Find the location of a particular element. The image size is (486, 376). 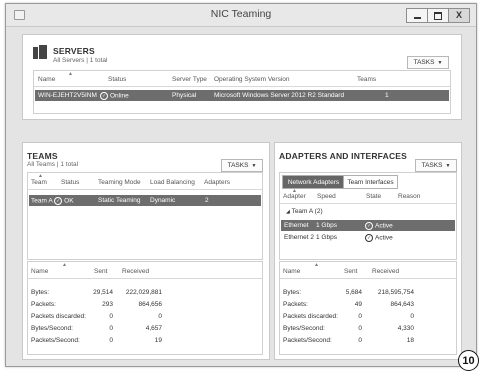

step-number-badge: 10 is located at coordinates (468, 360).